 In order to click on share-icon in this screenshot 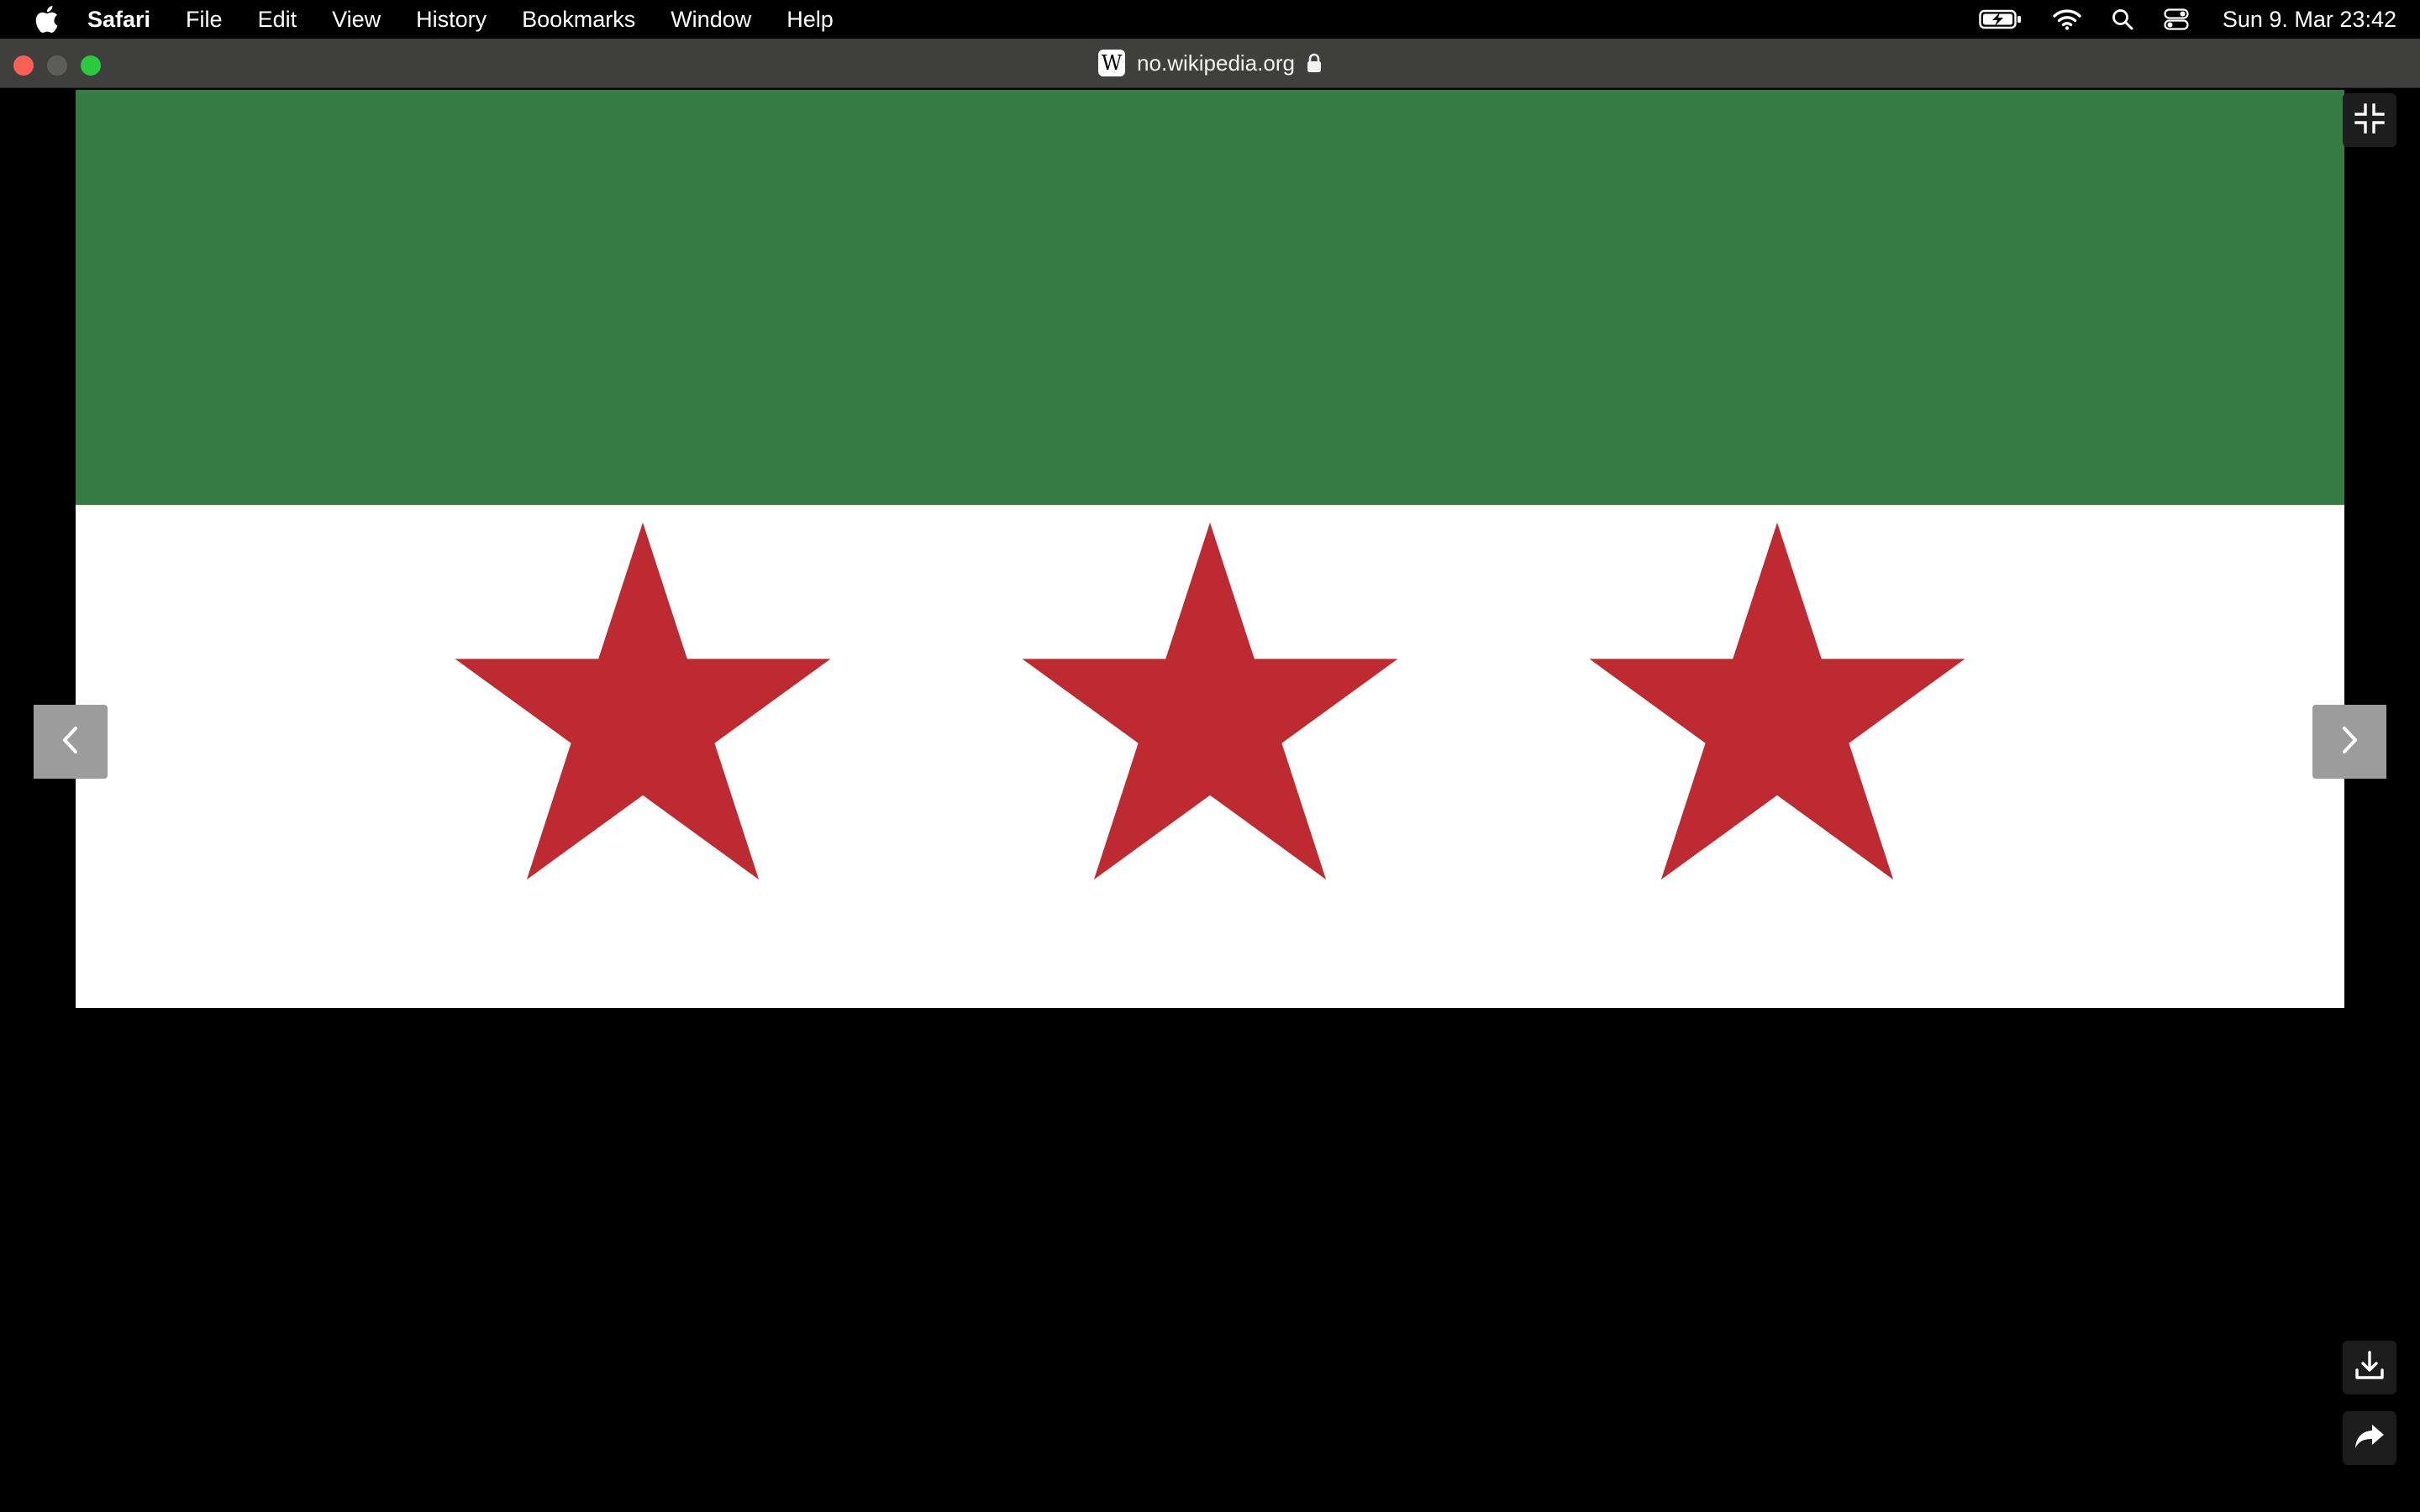, I will do `click(2369, 1438)`.